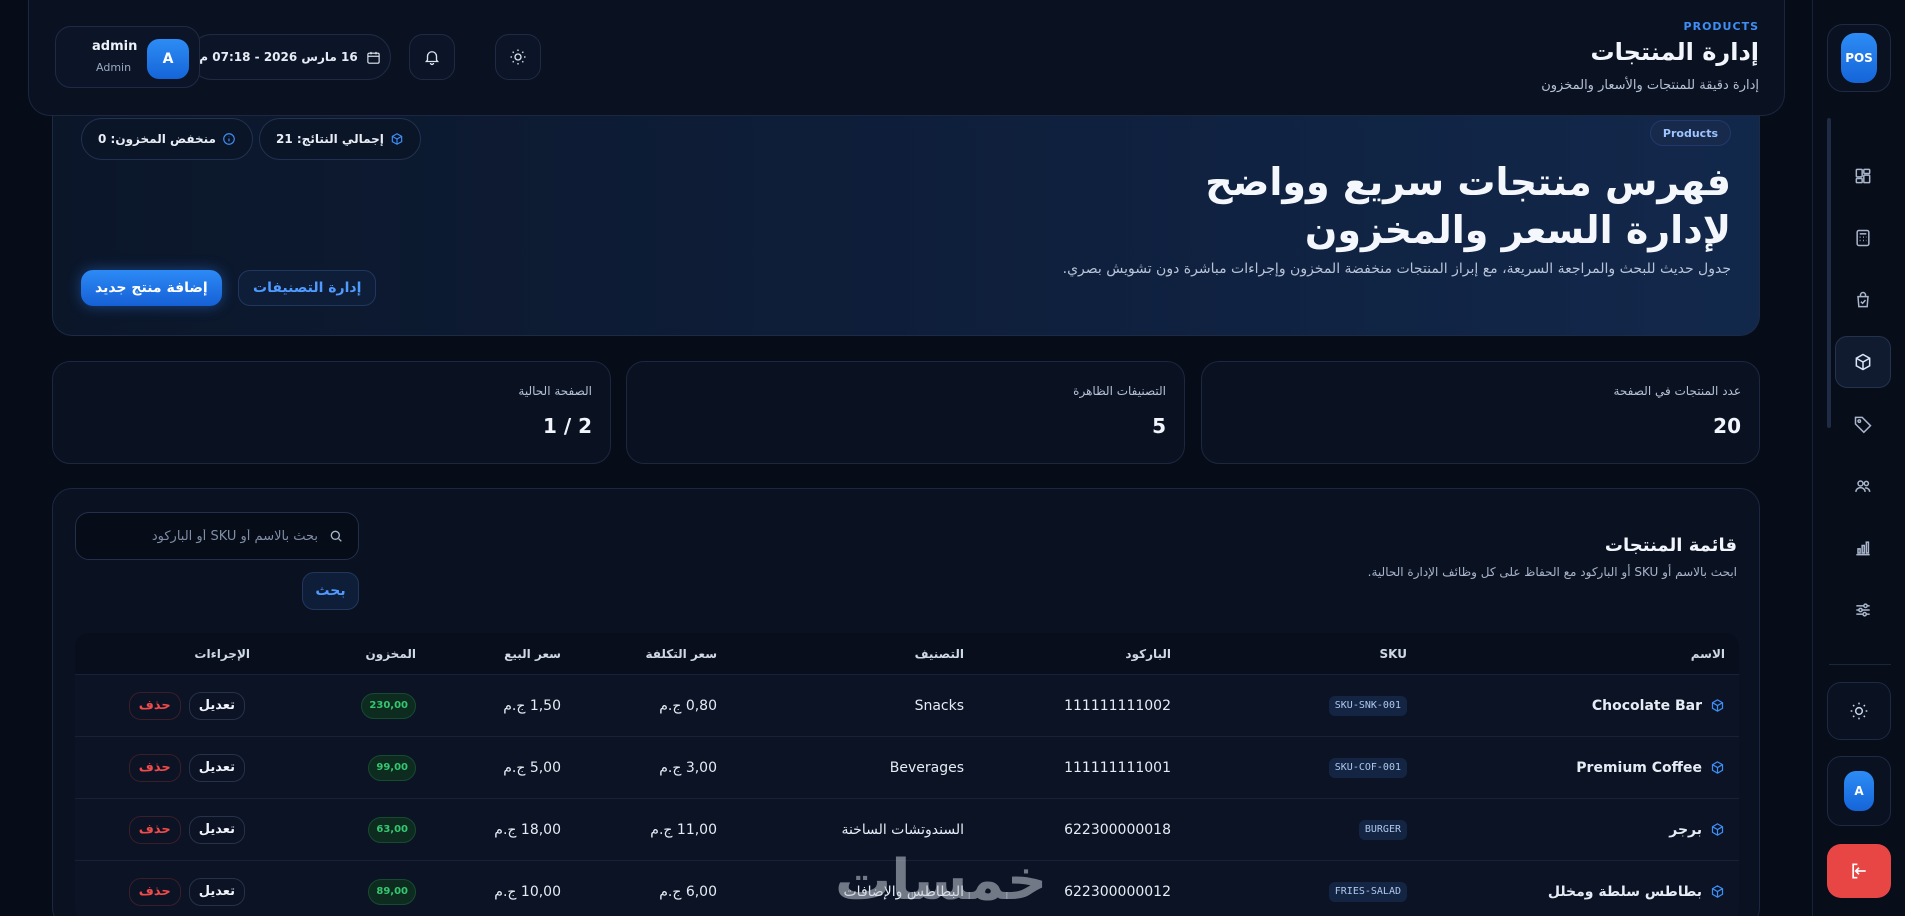 This screenshot has height=916, width=1905. What do you see at coordinates (1117, 767) in the screenshot?
I see `barcode-cell: 111111111001` at bounding box center [1117, 767].